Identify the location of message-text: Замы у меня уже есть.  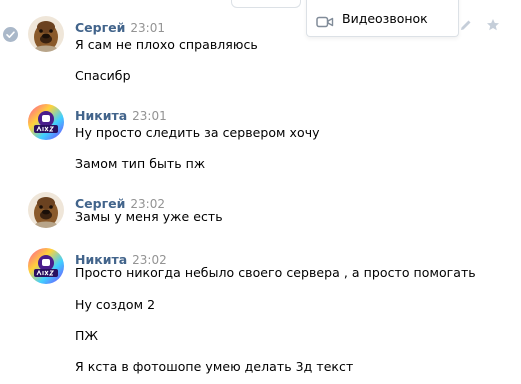
(149, 216).